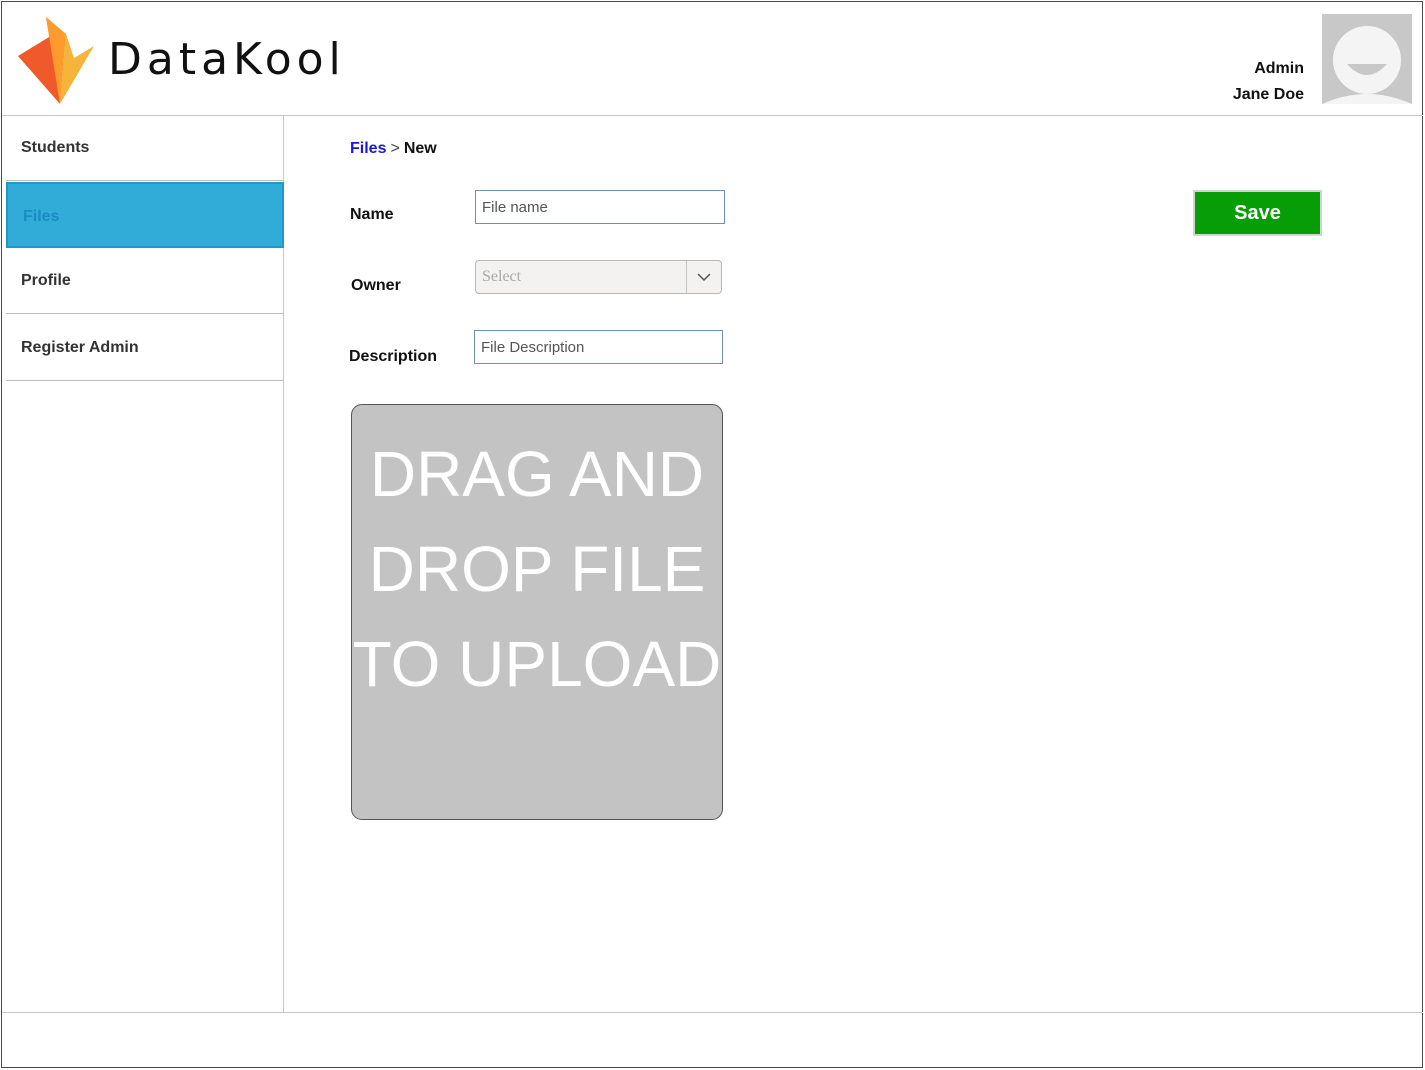  What do you see at coordinates (1268, 95) in the screenshot?
I see `user-name: Jane Doe` at bounding box center [1268, 95].